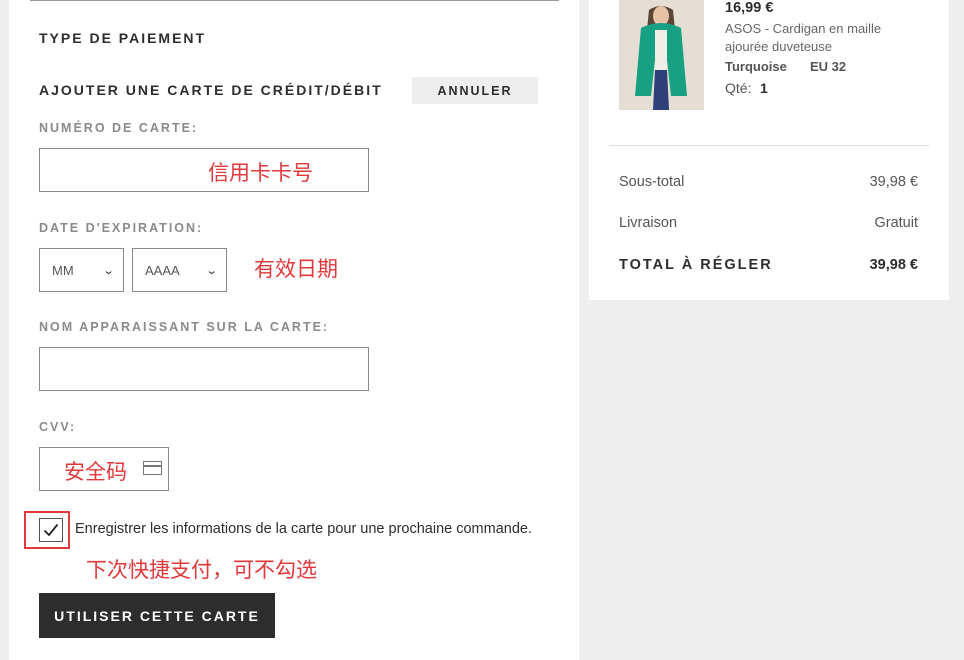 This screenshot has height=660, width=964. Describe the element at coordinates (738, 88) in the screenshot. I see `product-qty-label: Qté:` at that location.